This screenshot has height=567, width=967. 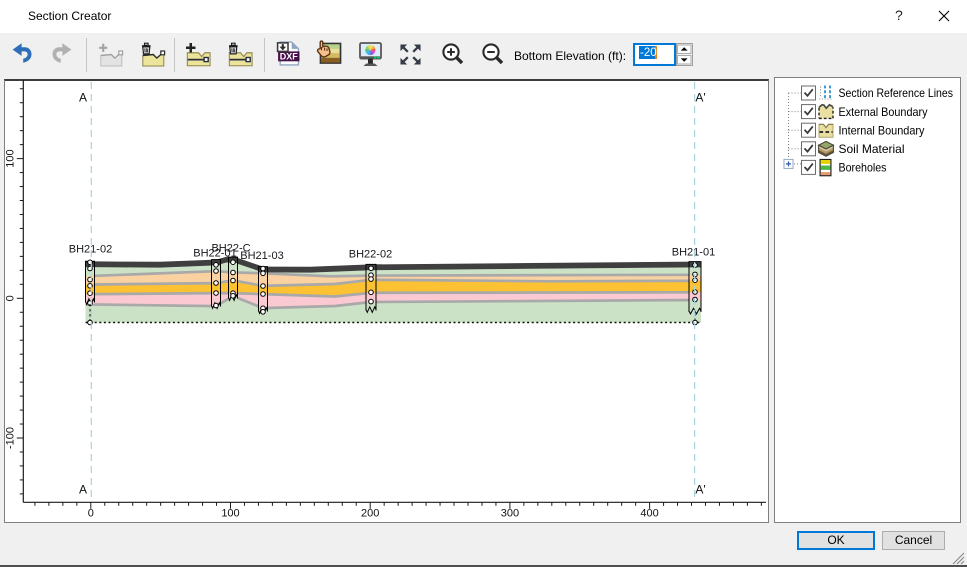 I want to click on svg-text: BH21-02, so click(x=90, y=250).